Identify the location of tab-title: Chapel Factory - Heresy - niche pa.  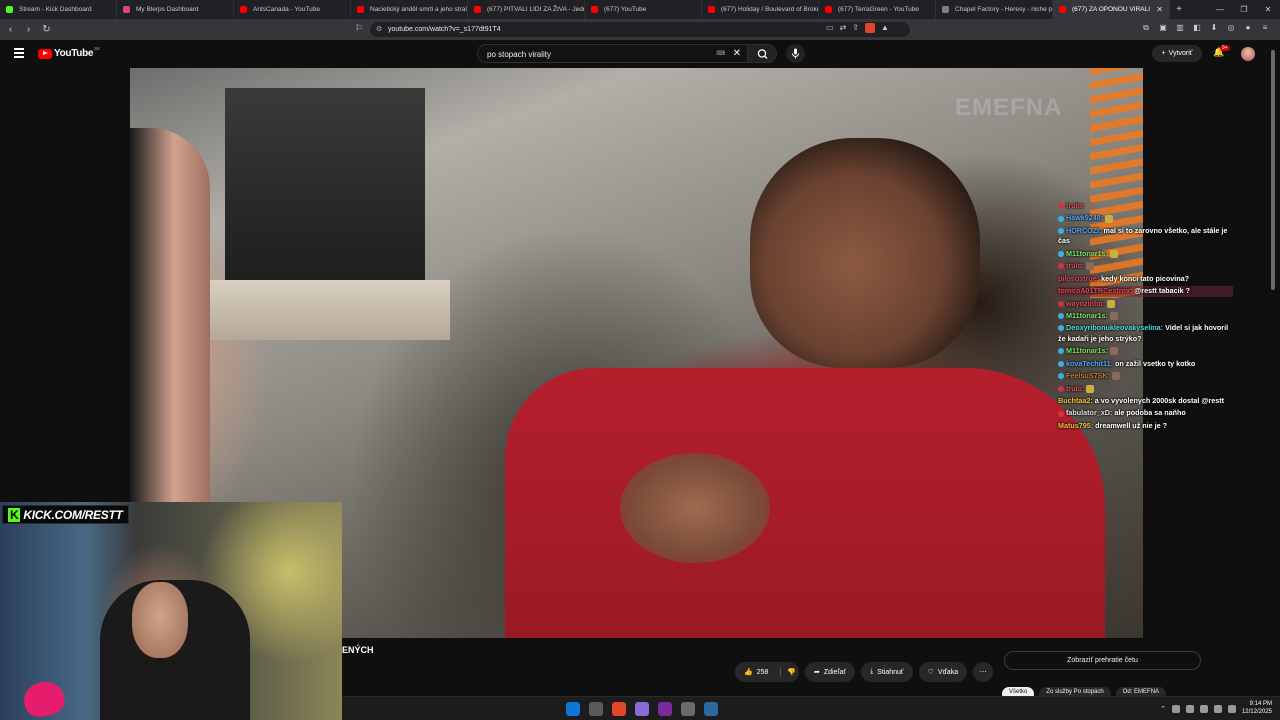
(1004, 9).